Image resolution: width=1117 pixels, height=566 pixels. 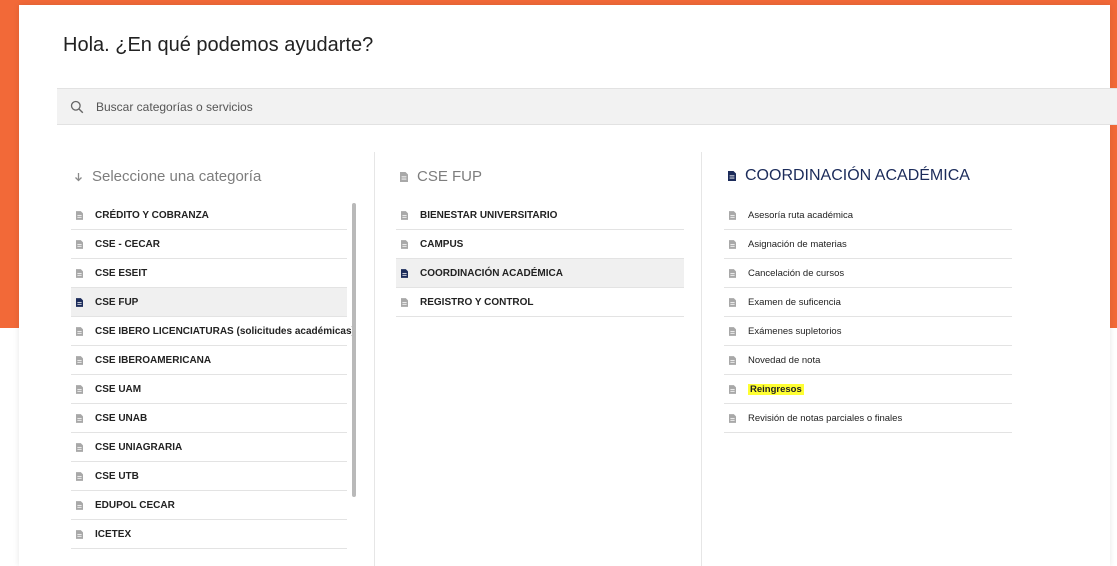 What do you see at coordinates (209, 505) in the screenshot?
I see `category-item: EDUPOL CECAR` at bounding box center [209, 505].